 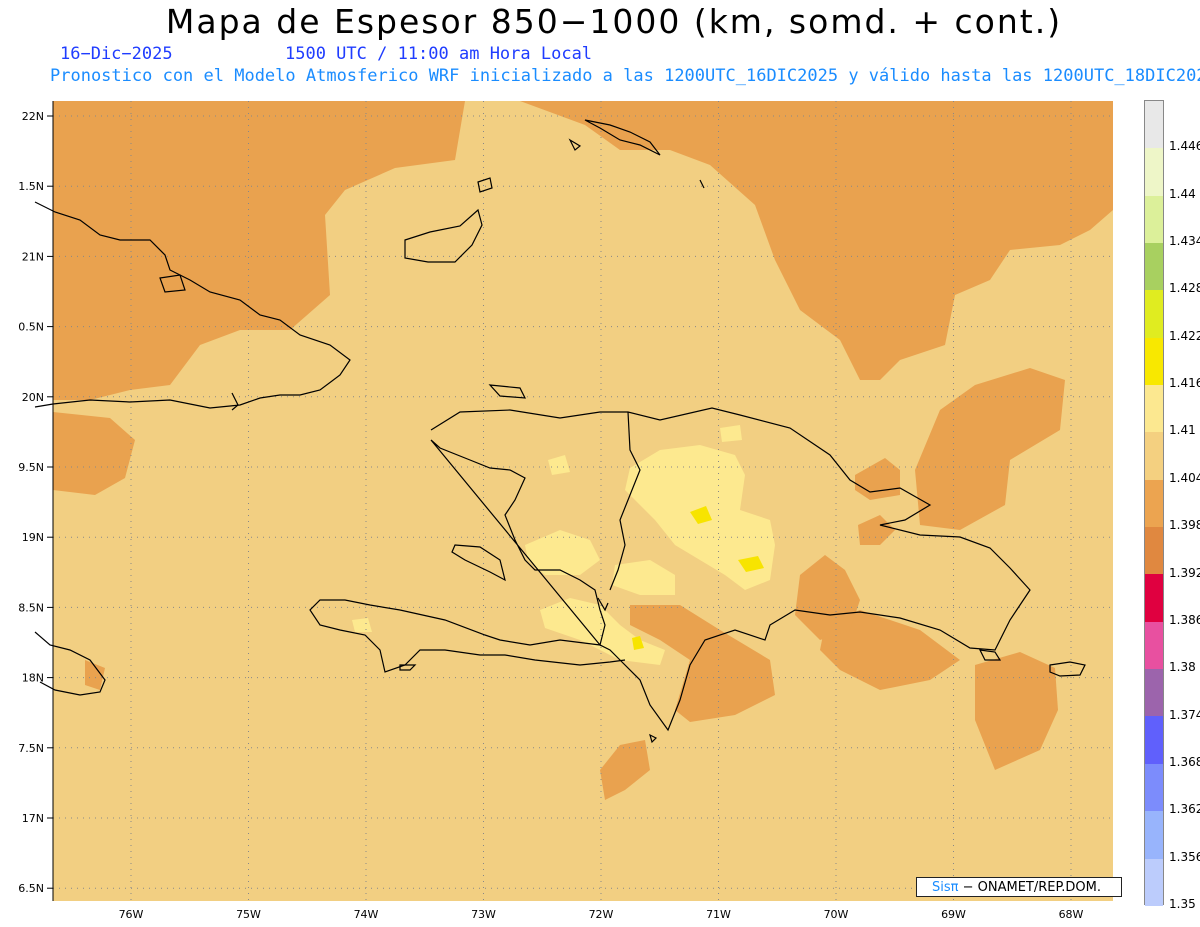 I want to click on x-tick-label: 69W, so click(x=953, y=914).